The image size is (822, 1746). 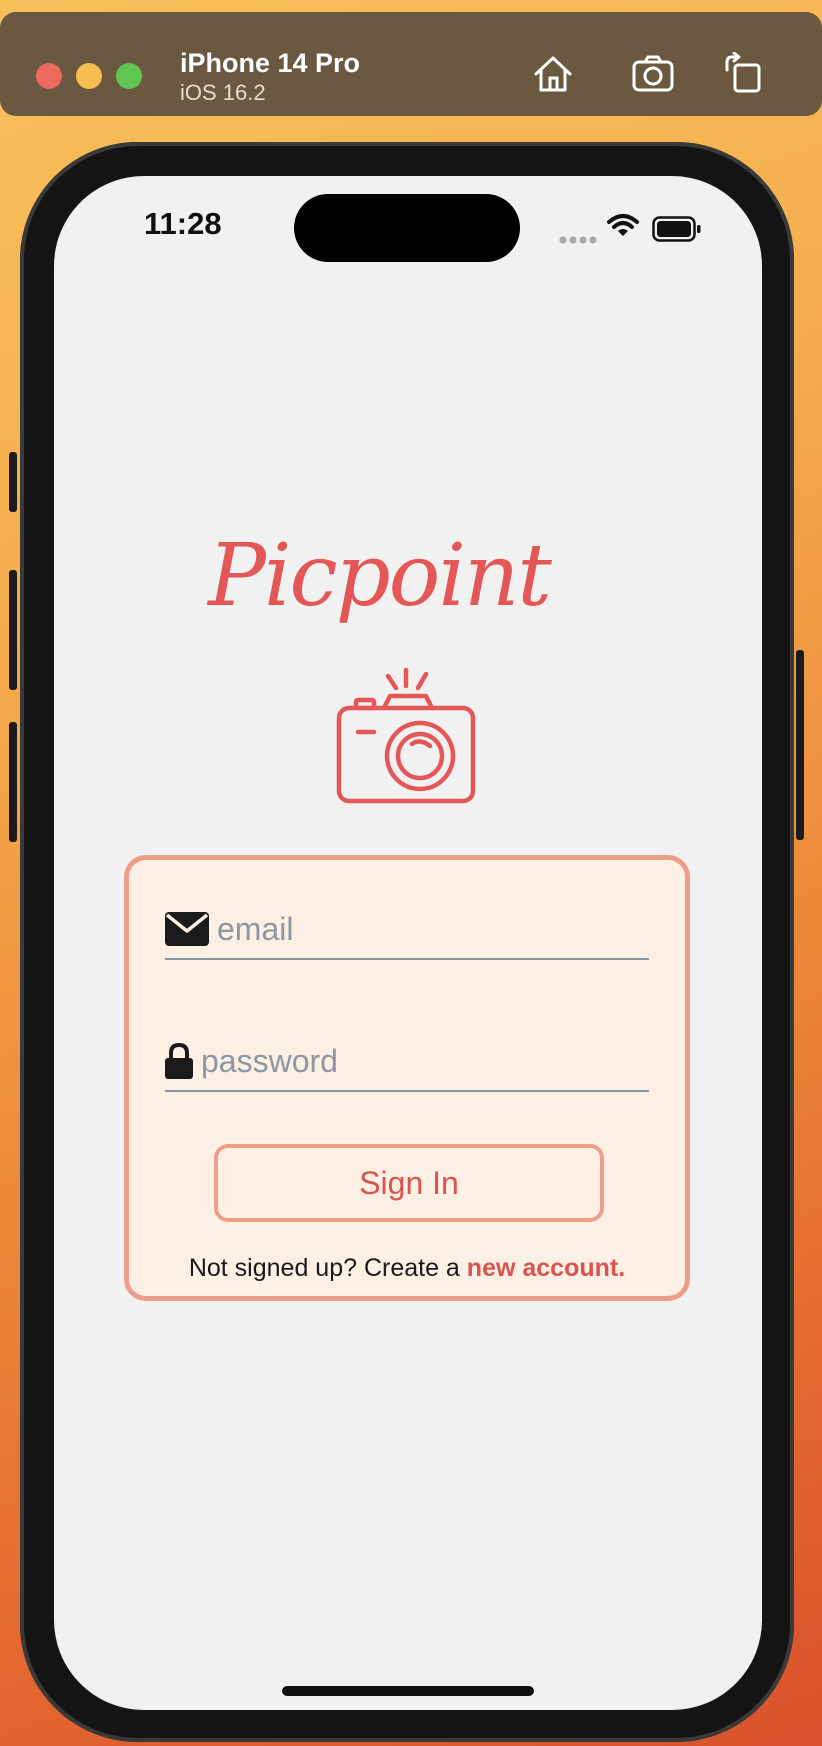 What do you see at coordinates (270, 63) in the screenshot?
I see `device-name: iPhone 14 Pro` at bounding box center [270, 63].